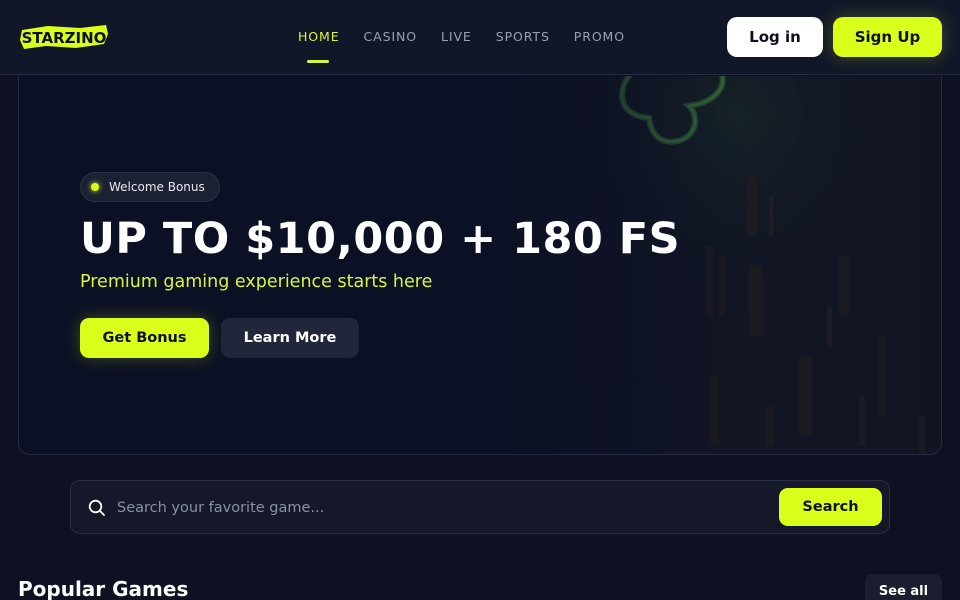  I want to click on nav-casino: CASINO, so click(391, 36).